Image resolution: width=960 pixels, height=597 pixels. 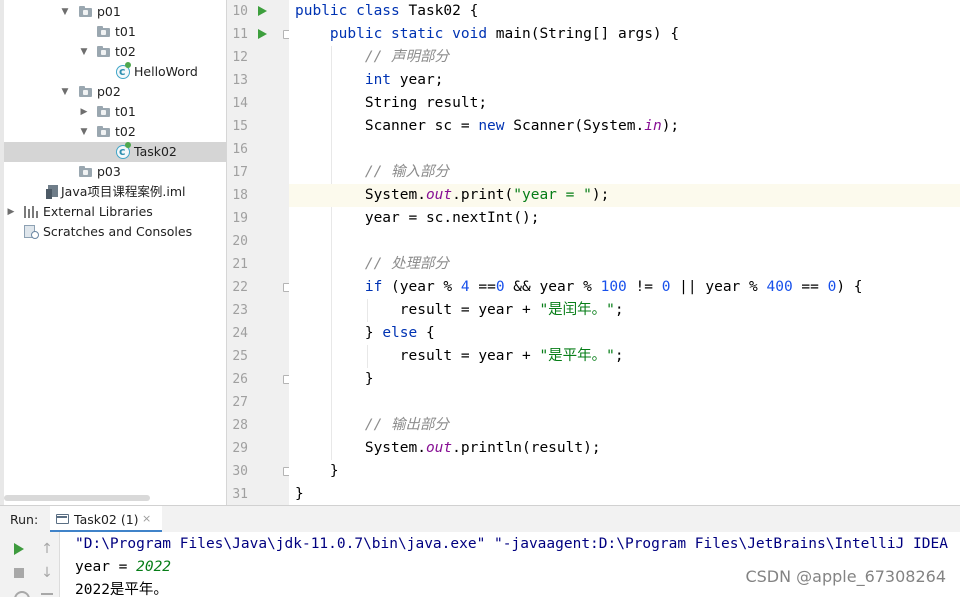 I want to click on gutter-line: 26, so click(x=259, y=379).